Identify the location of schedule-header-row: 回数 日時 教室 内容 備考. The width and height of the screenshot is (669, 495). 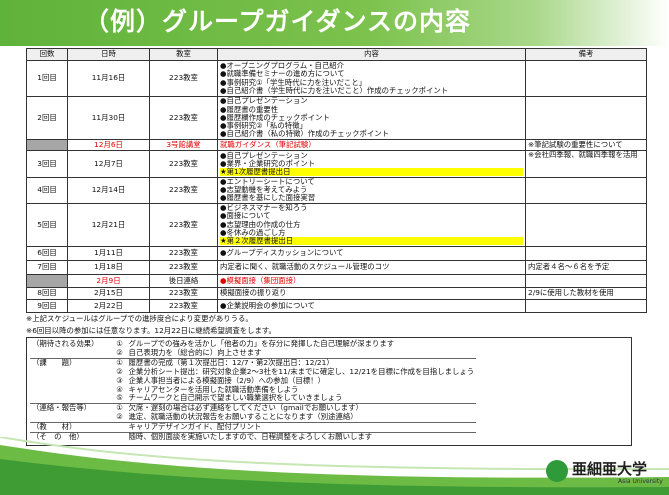
(336, 54).